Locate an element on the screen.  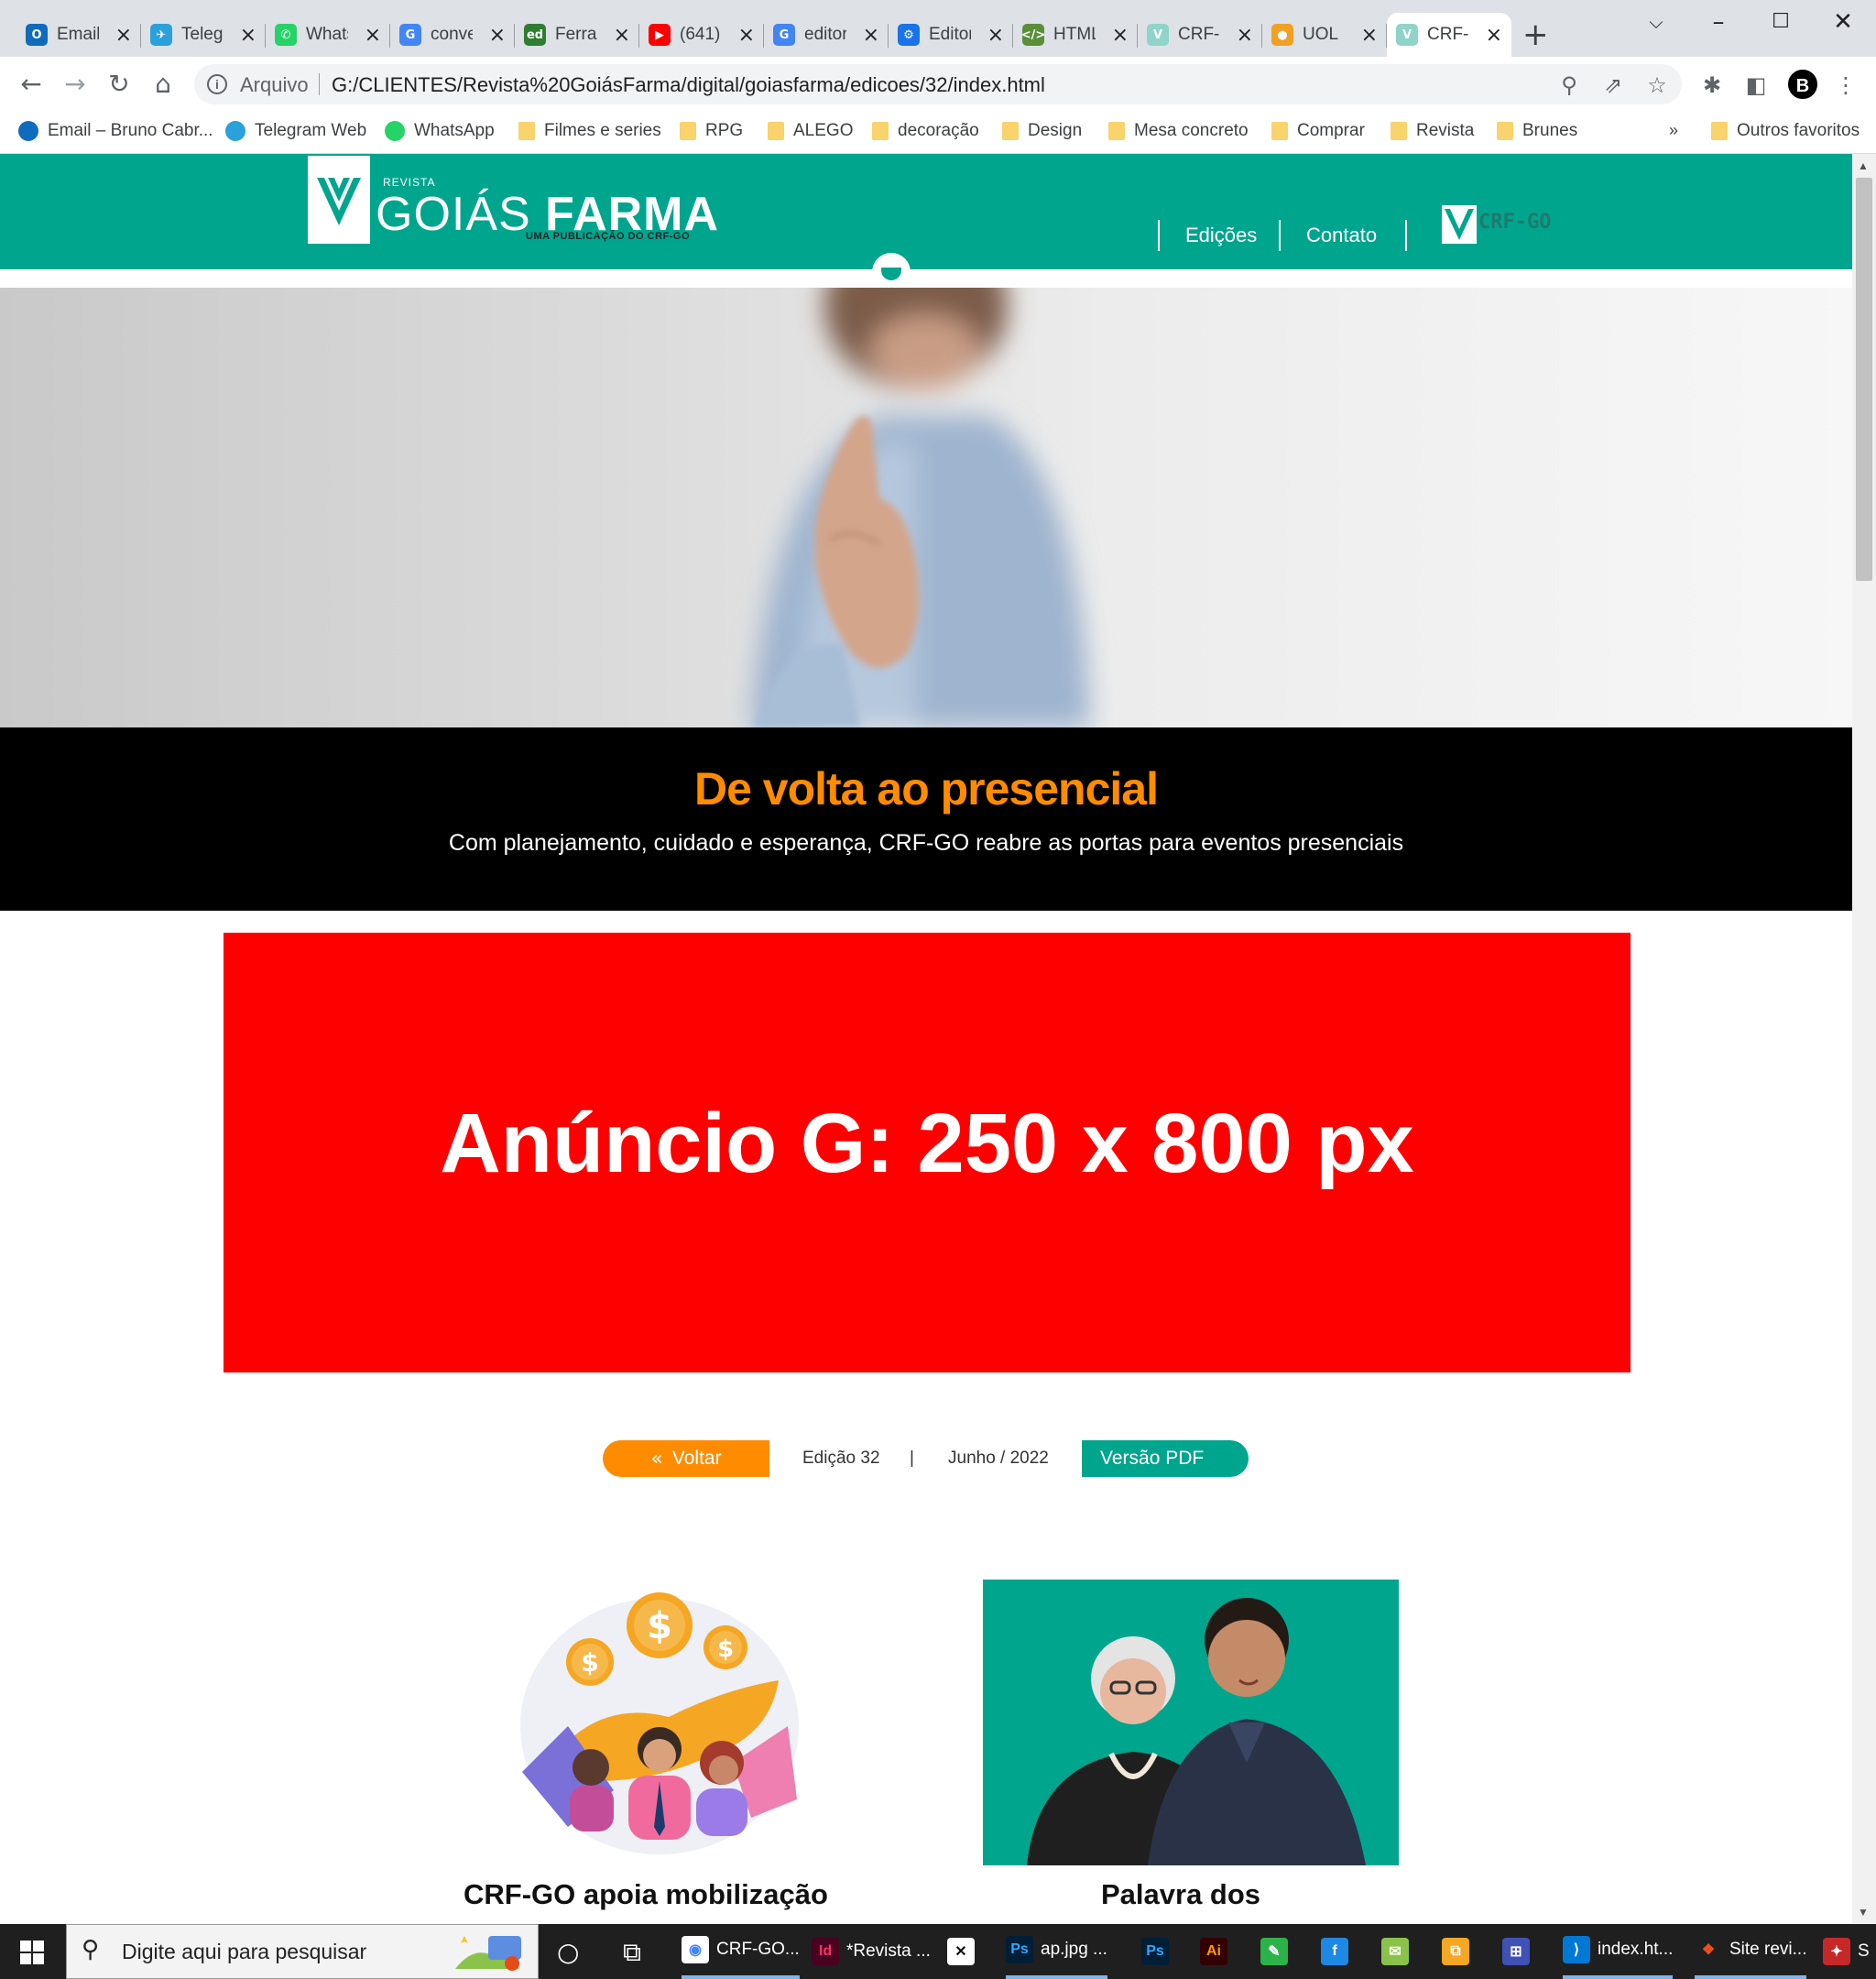
forward-arrow-icon: → is located at coordinates (75, 84).